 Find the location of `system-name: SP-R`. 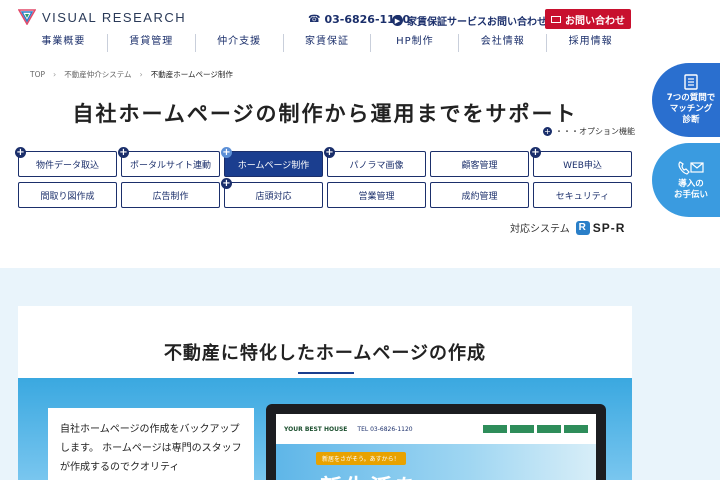

system-name: SP-R is located at coordinates (609, 227).